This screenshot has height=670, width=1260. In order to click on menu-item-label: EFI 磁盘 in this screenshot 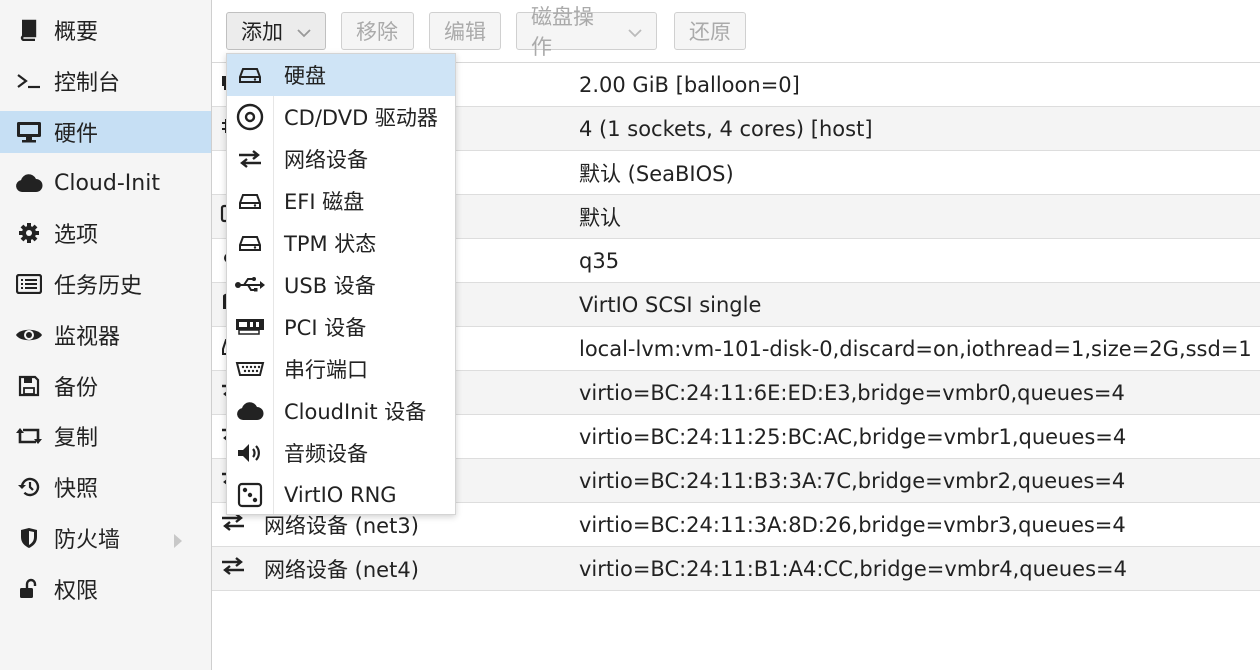, I will do `click(324, 202)`.